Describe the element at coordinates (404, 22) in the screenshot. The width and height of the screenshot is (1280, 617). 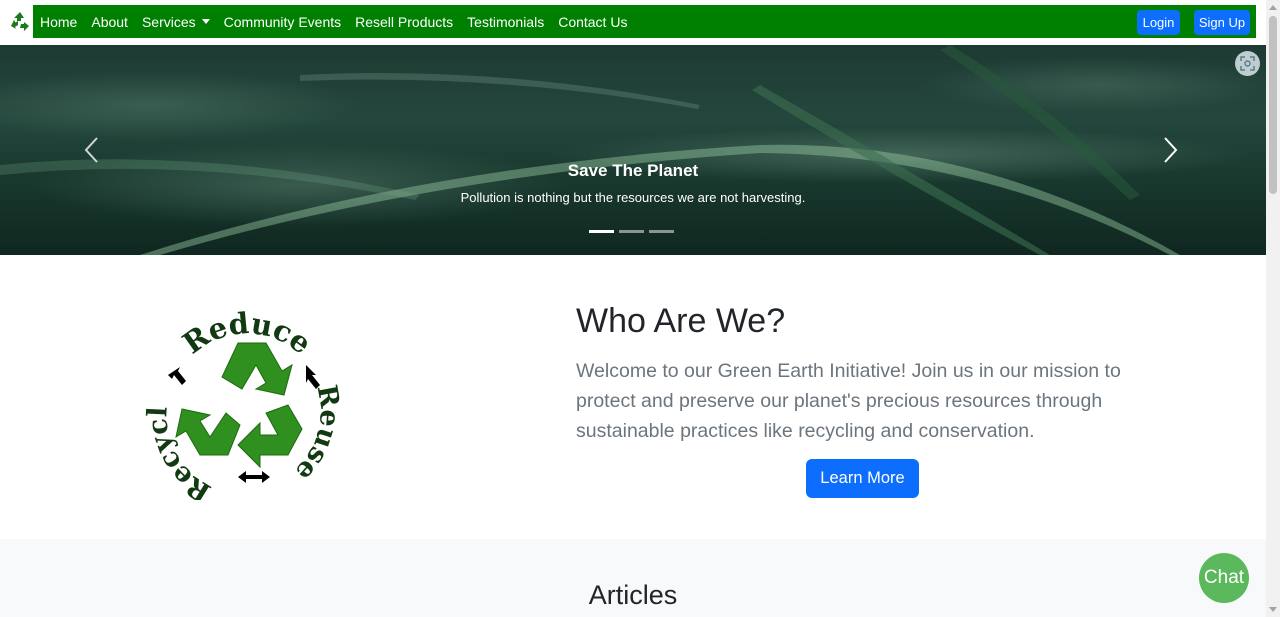
I see `nav-link-resell-products: Resell Products` at that location.